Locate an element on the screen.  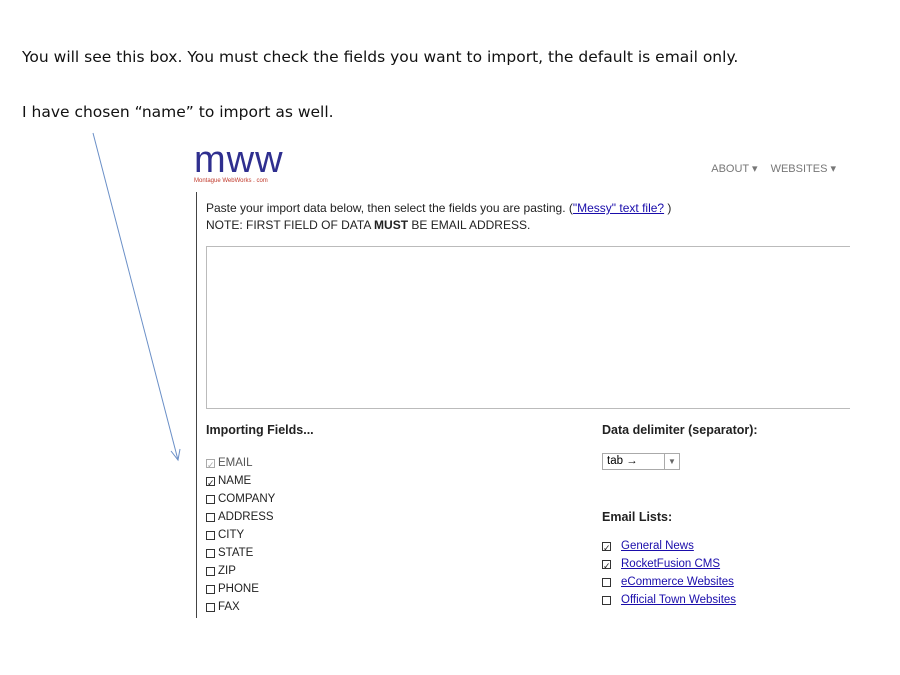
field-row-state: STATE is located at coordinates (240, 553).